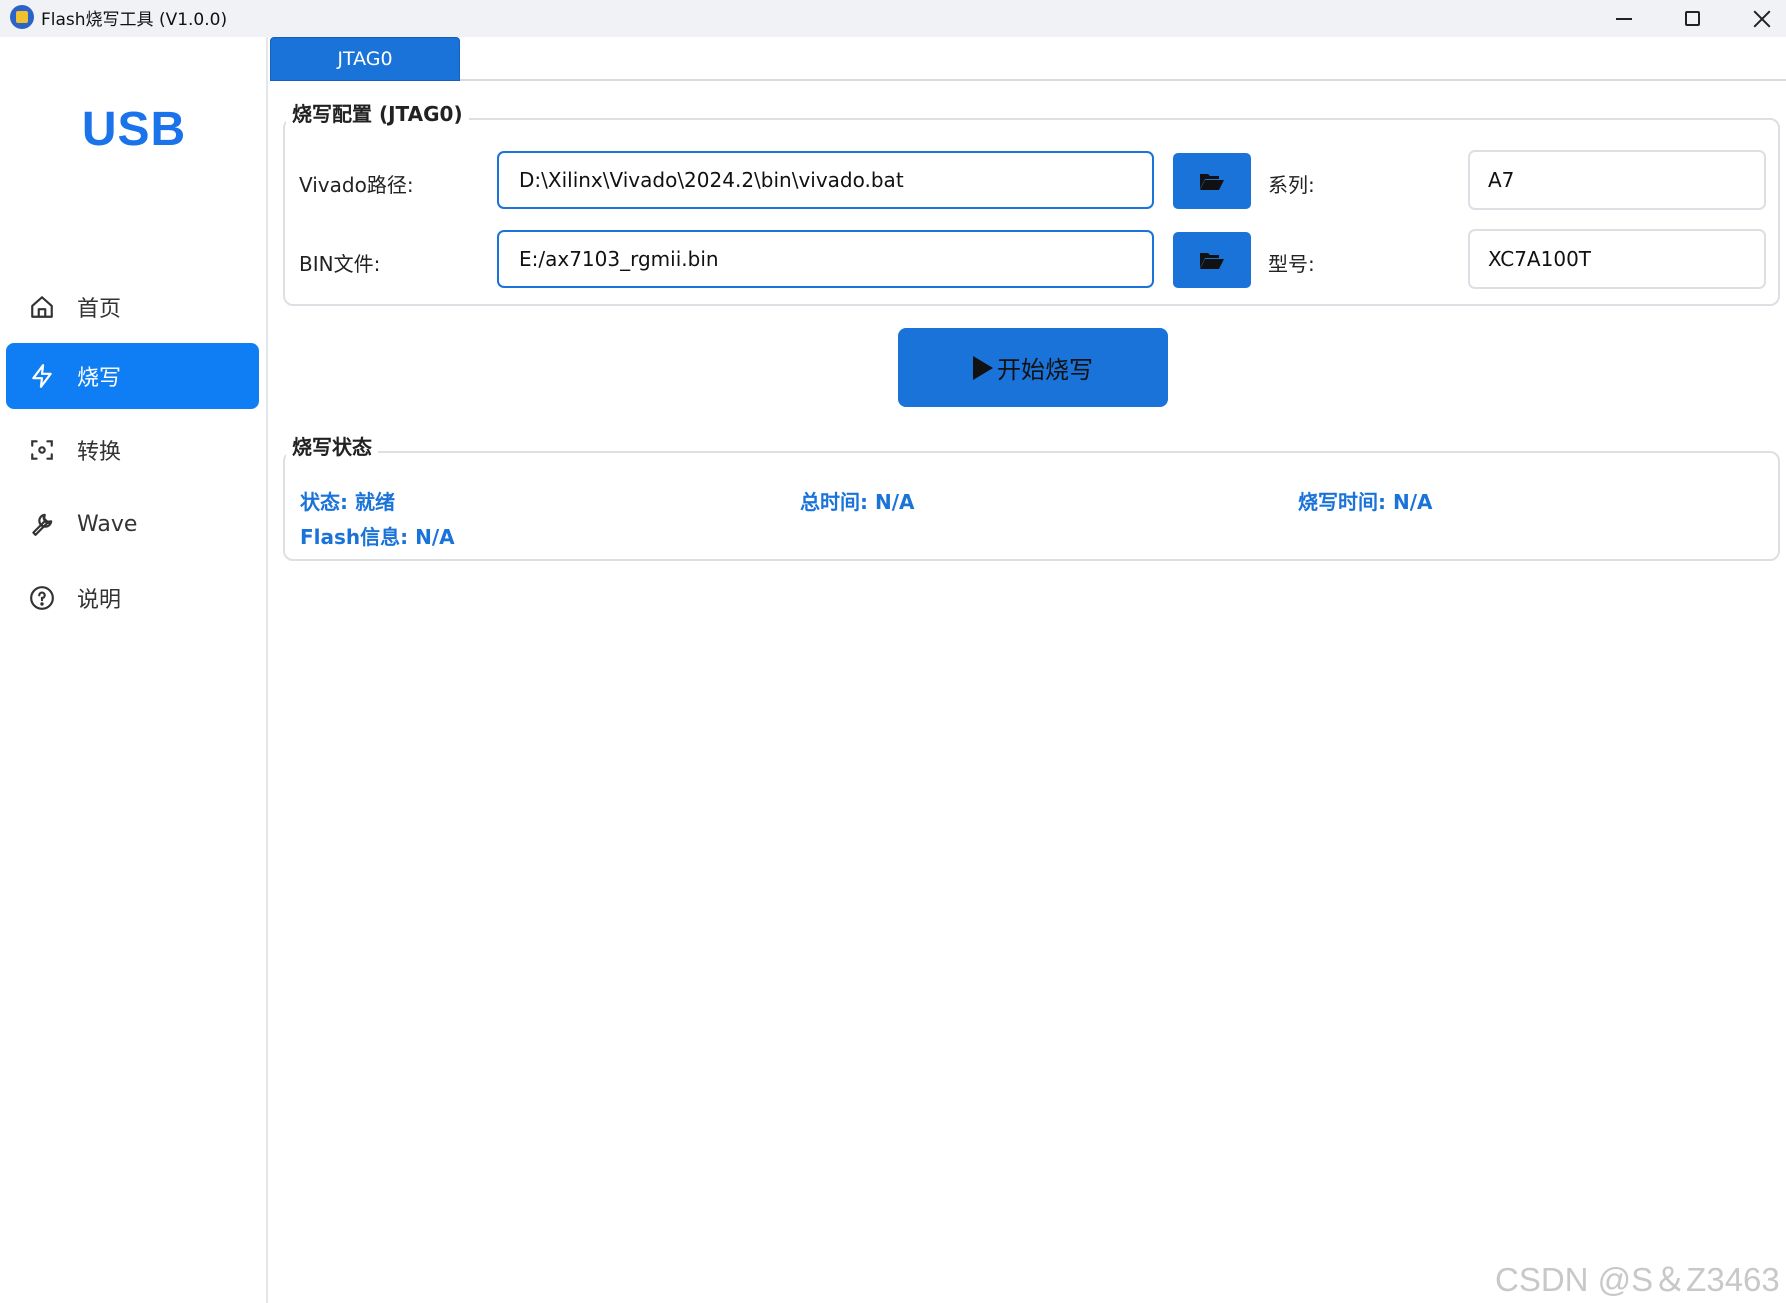 This screenshot has height=1303, width=1786. What do you see at coordinates (132, 376) in the screenshot?
I see `sidebar-item-burn: 烧写` at bounding box center [132, 376].